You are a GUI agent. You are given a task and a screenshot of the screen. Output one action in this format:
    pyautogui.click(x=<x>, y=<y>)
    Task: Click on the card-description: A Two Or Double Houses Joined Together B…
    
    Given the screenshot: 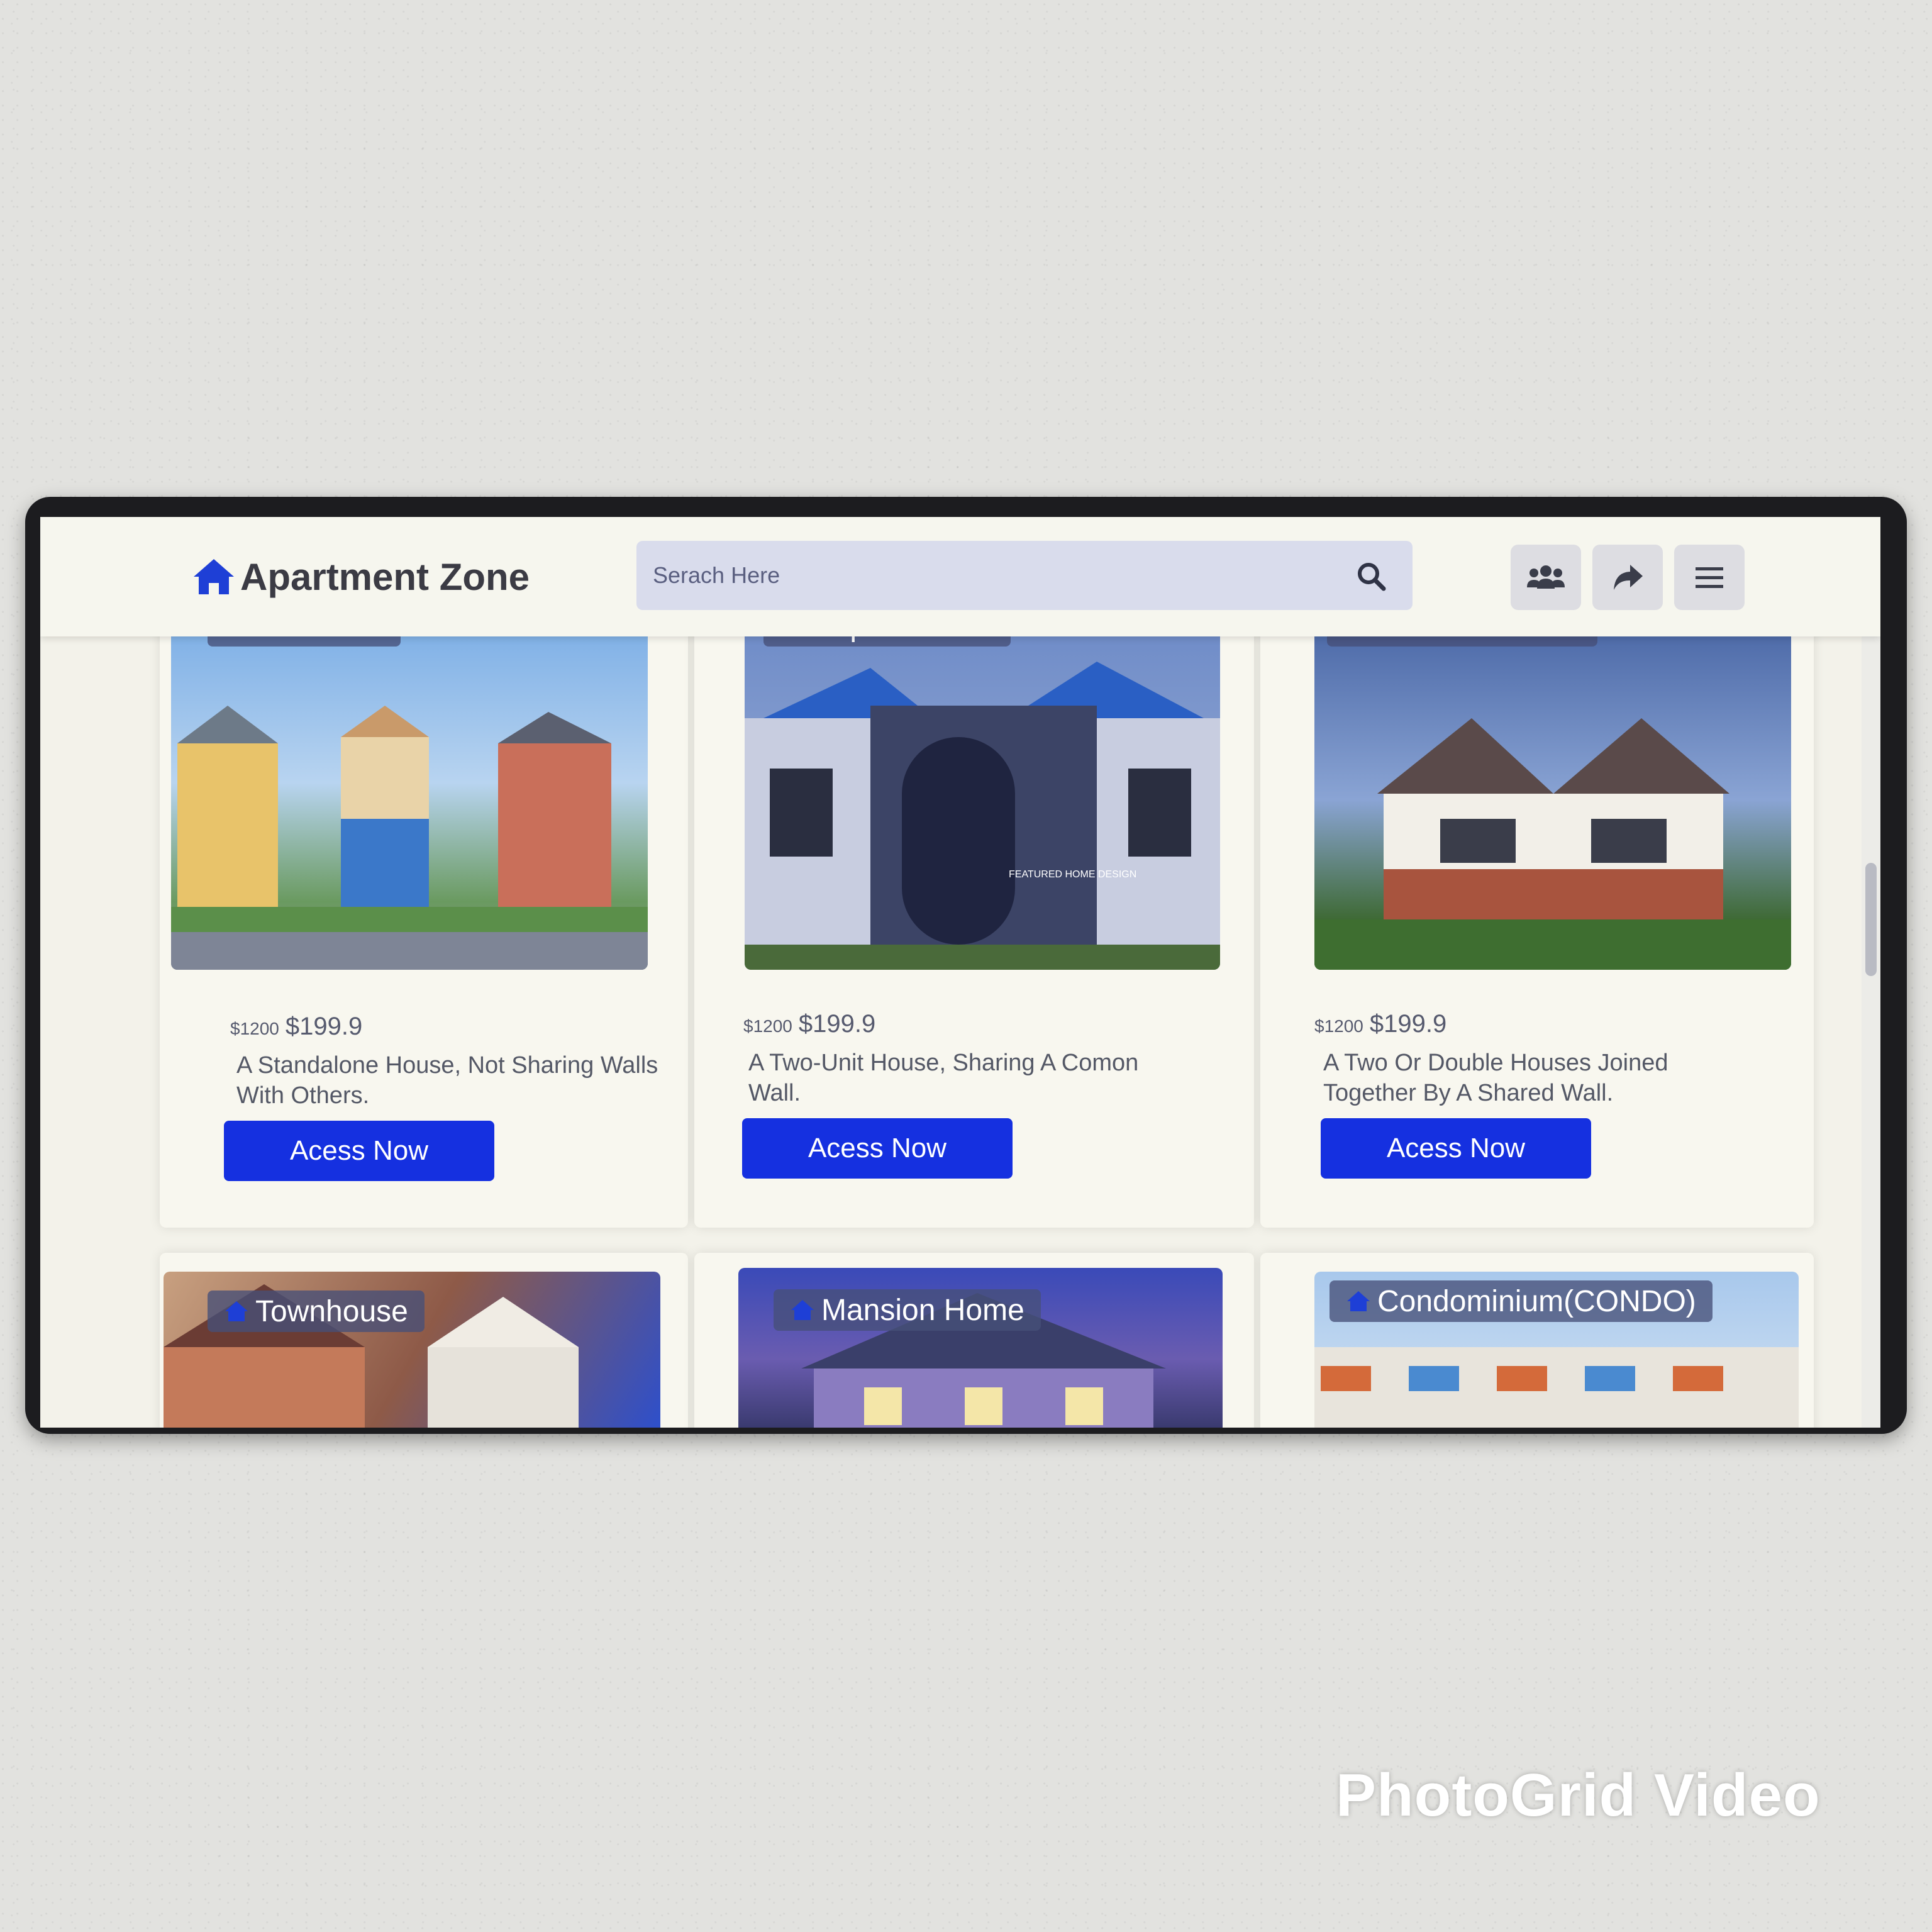 What is the action you would take?
    pyautogui.click(x=1495, y=1078)
    